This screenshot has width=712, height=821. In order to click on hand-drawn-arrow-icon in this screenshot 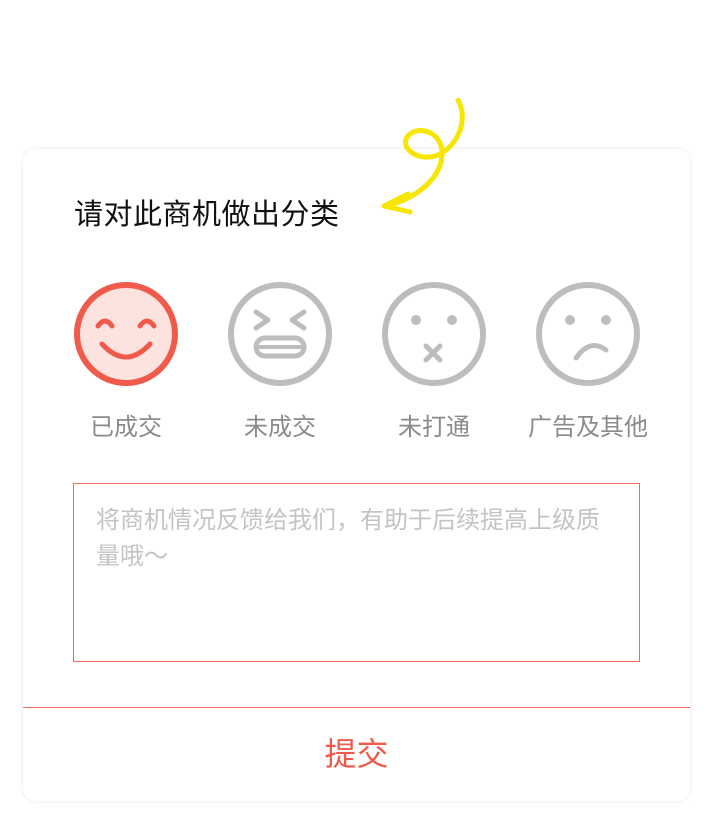, I will do `click(423, 156)`.